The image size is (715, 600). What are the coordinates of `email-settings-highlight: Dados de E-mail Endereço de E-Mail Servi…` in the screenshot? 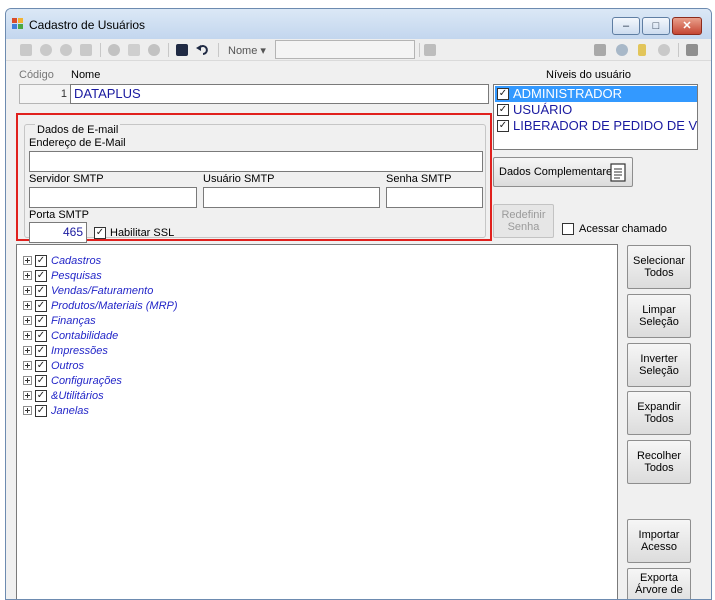 It's located at (254, 178).